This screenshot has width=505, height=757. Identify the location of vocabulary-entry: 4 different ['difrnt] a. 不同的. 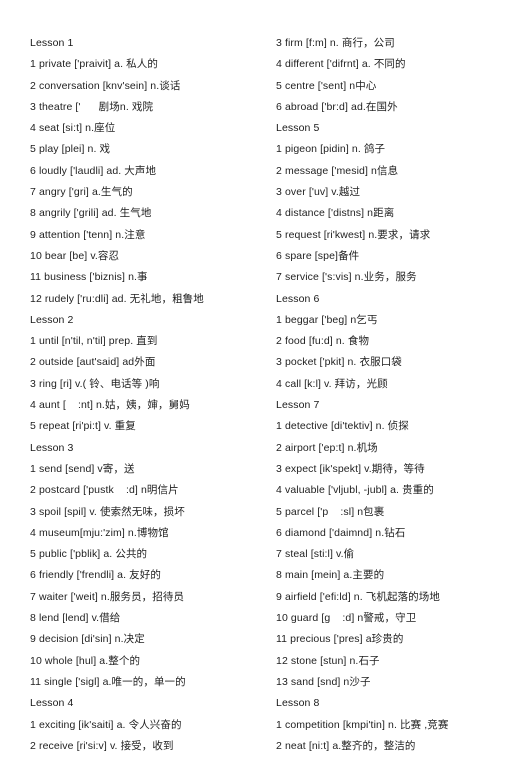
(341, 64).